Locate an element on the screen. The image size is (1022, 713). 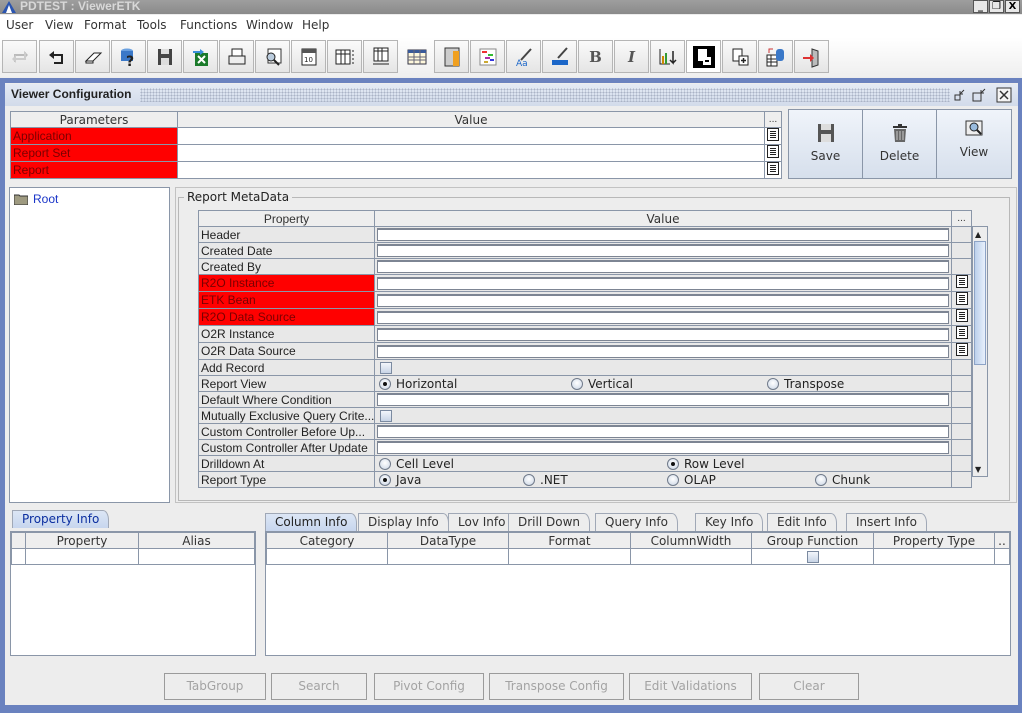
italic-button: I is located at coordinates (631, 56).